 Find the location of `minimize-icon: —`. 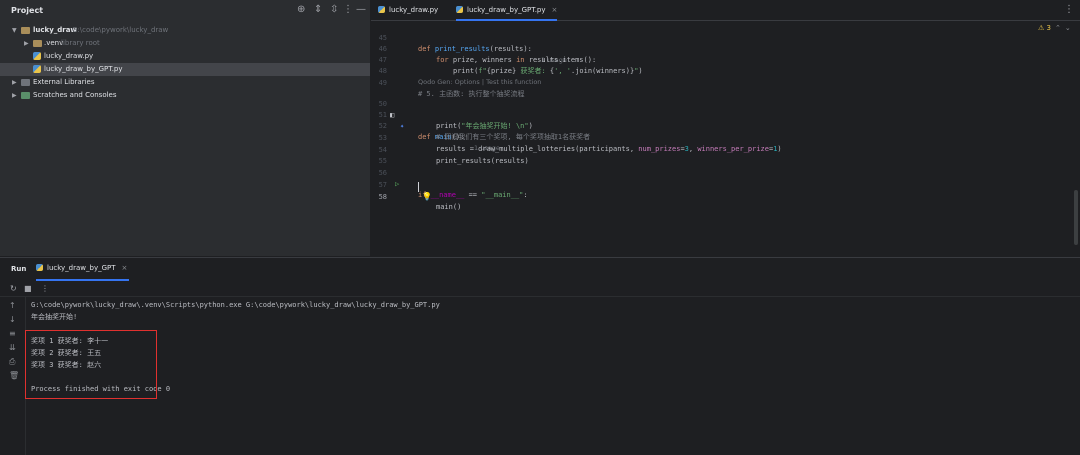

minimize-icon: — is located at coordinates (361, 9).